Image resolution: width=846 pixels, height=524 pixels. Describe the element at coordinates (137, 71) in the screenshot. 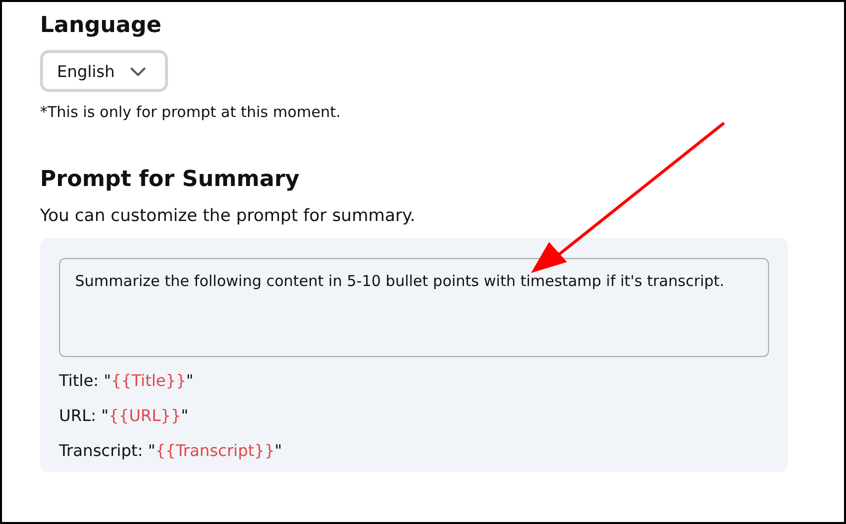

I see `chevron-down-icon` at that location.